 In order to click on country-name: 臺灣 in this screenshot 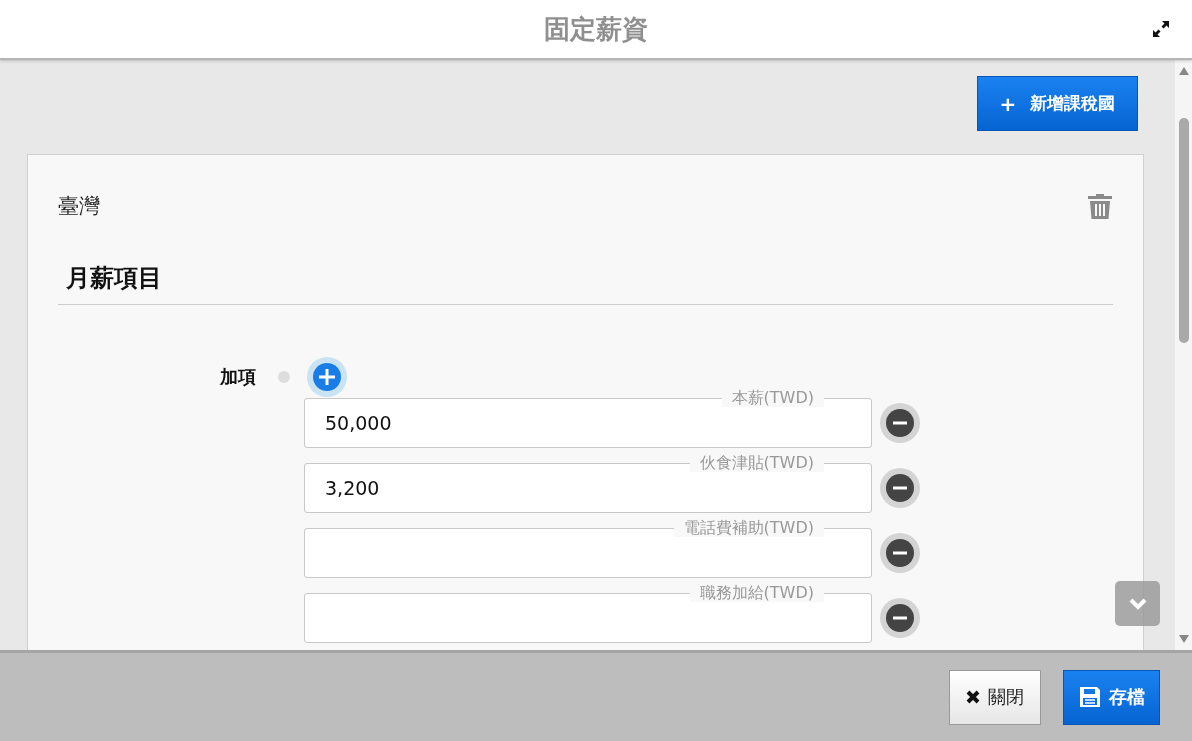, I will do `click(79, 206)`.